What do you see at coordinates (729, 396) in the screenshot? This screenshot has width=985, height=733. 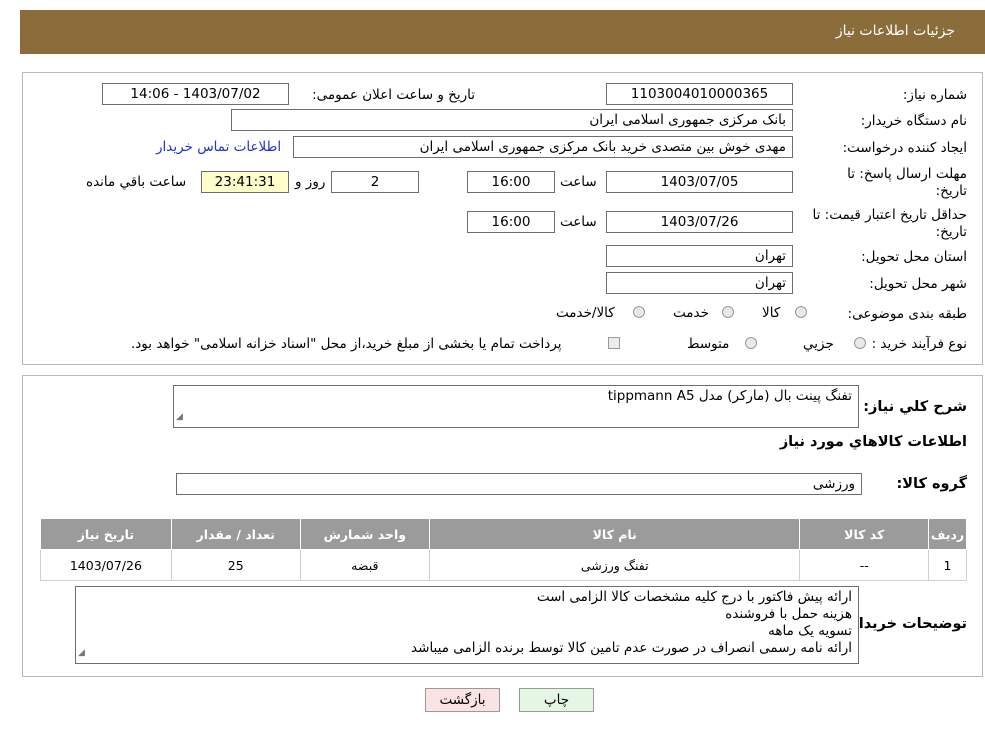 I see `need-summary-text: تفنگ پینت بال (مارکر) مدل tippmann A5` at bounding box center [729, 396].